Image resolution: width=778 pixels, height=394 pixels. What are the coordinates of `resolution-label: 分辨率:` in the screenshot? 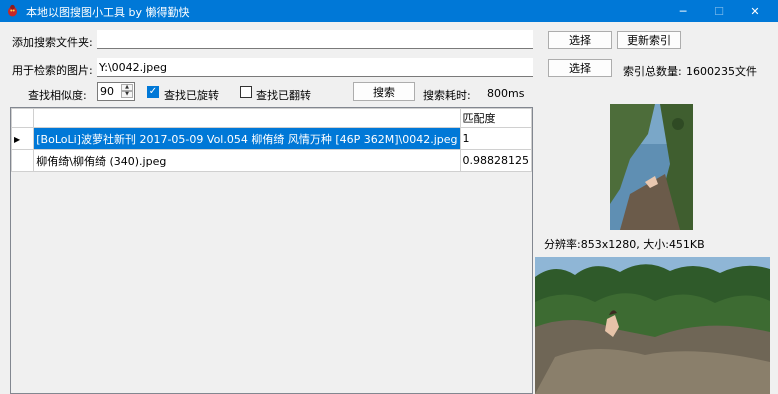 It's located at (562, 244).